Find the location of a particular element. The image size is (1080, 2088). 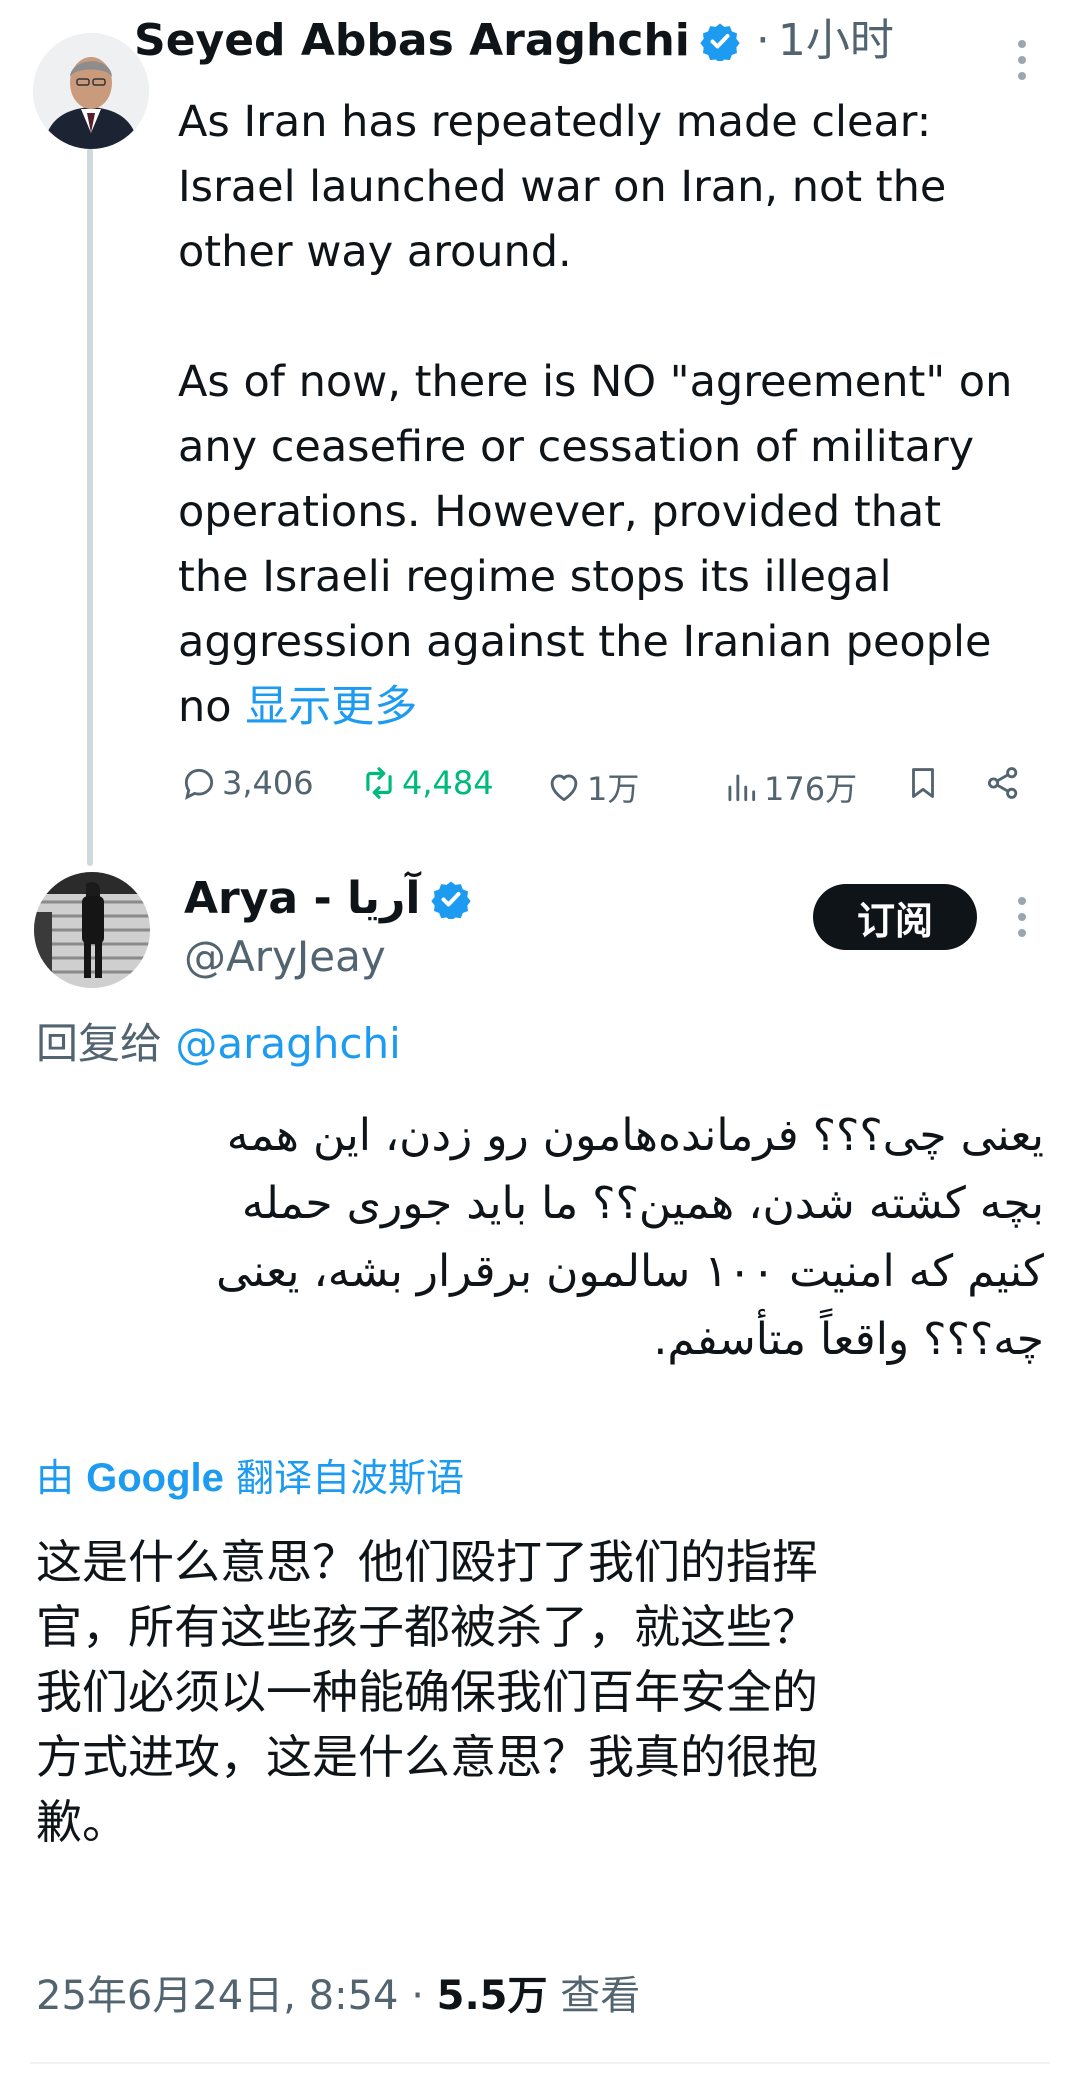

views-button: 176万 is located at coordinates (789, 787).